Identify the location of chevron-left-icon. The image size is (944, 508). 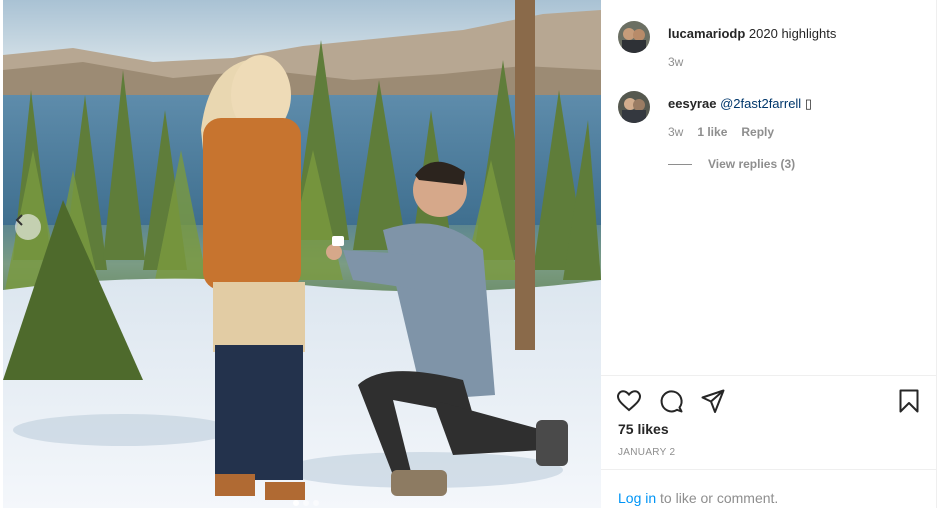
(19, 220).